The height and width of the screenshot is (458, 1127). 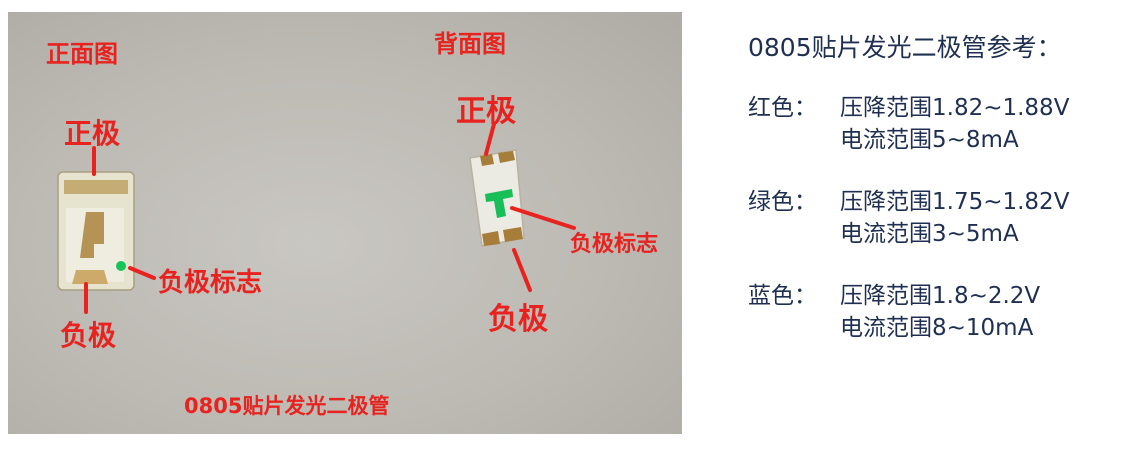 I want to click on back-negative-mark-label: 负极标志, so click(x=614, y=244).